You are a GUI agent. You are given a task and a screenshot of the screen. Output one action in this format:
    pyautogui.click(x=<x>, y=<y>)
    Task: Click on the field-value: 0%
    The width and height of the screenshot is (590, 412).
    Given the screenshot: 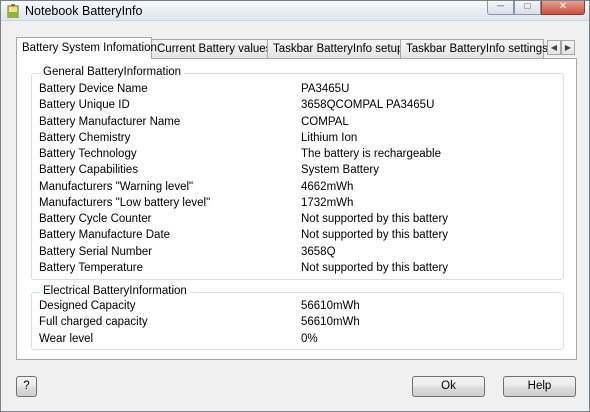 What is the action you would take?
    pyautogui.click(x=309, y=338)
    